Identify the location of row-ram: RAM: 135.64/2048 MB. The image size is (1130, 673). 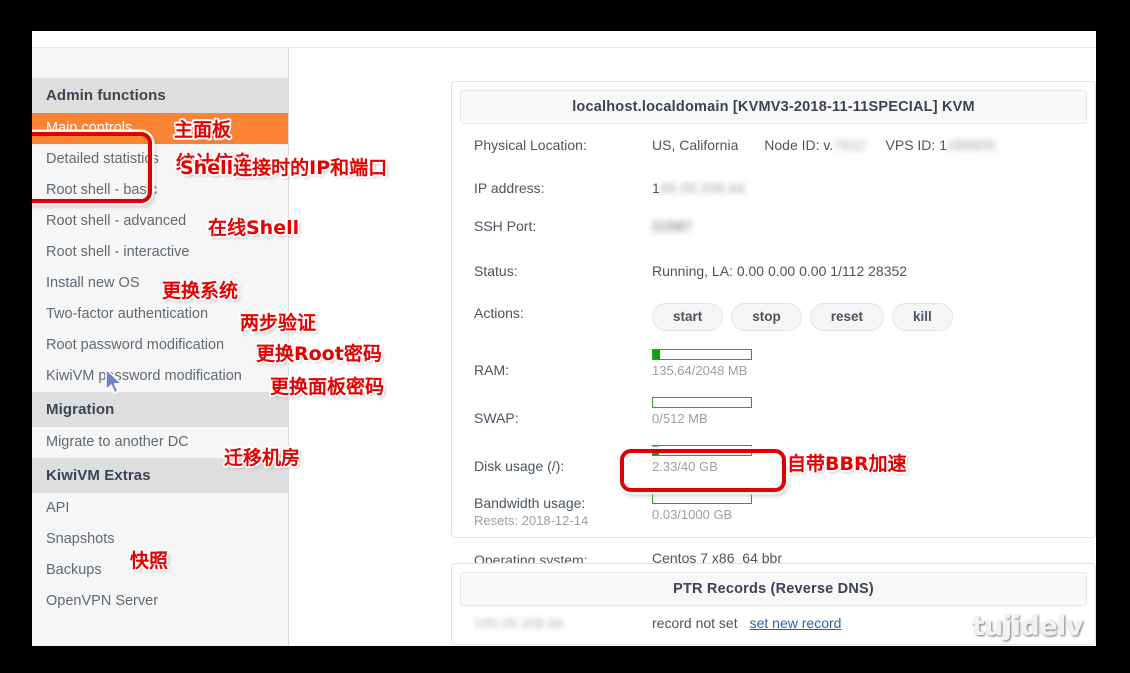
(773, 364).